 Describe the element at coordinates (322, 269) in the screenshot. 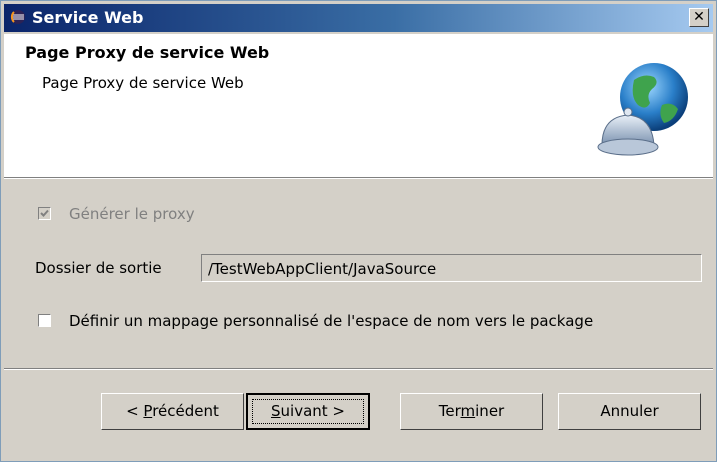

I see `output-folder-value: /TestWebAppClient/JavaSource` at that location.